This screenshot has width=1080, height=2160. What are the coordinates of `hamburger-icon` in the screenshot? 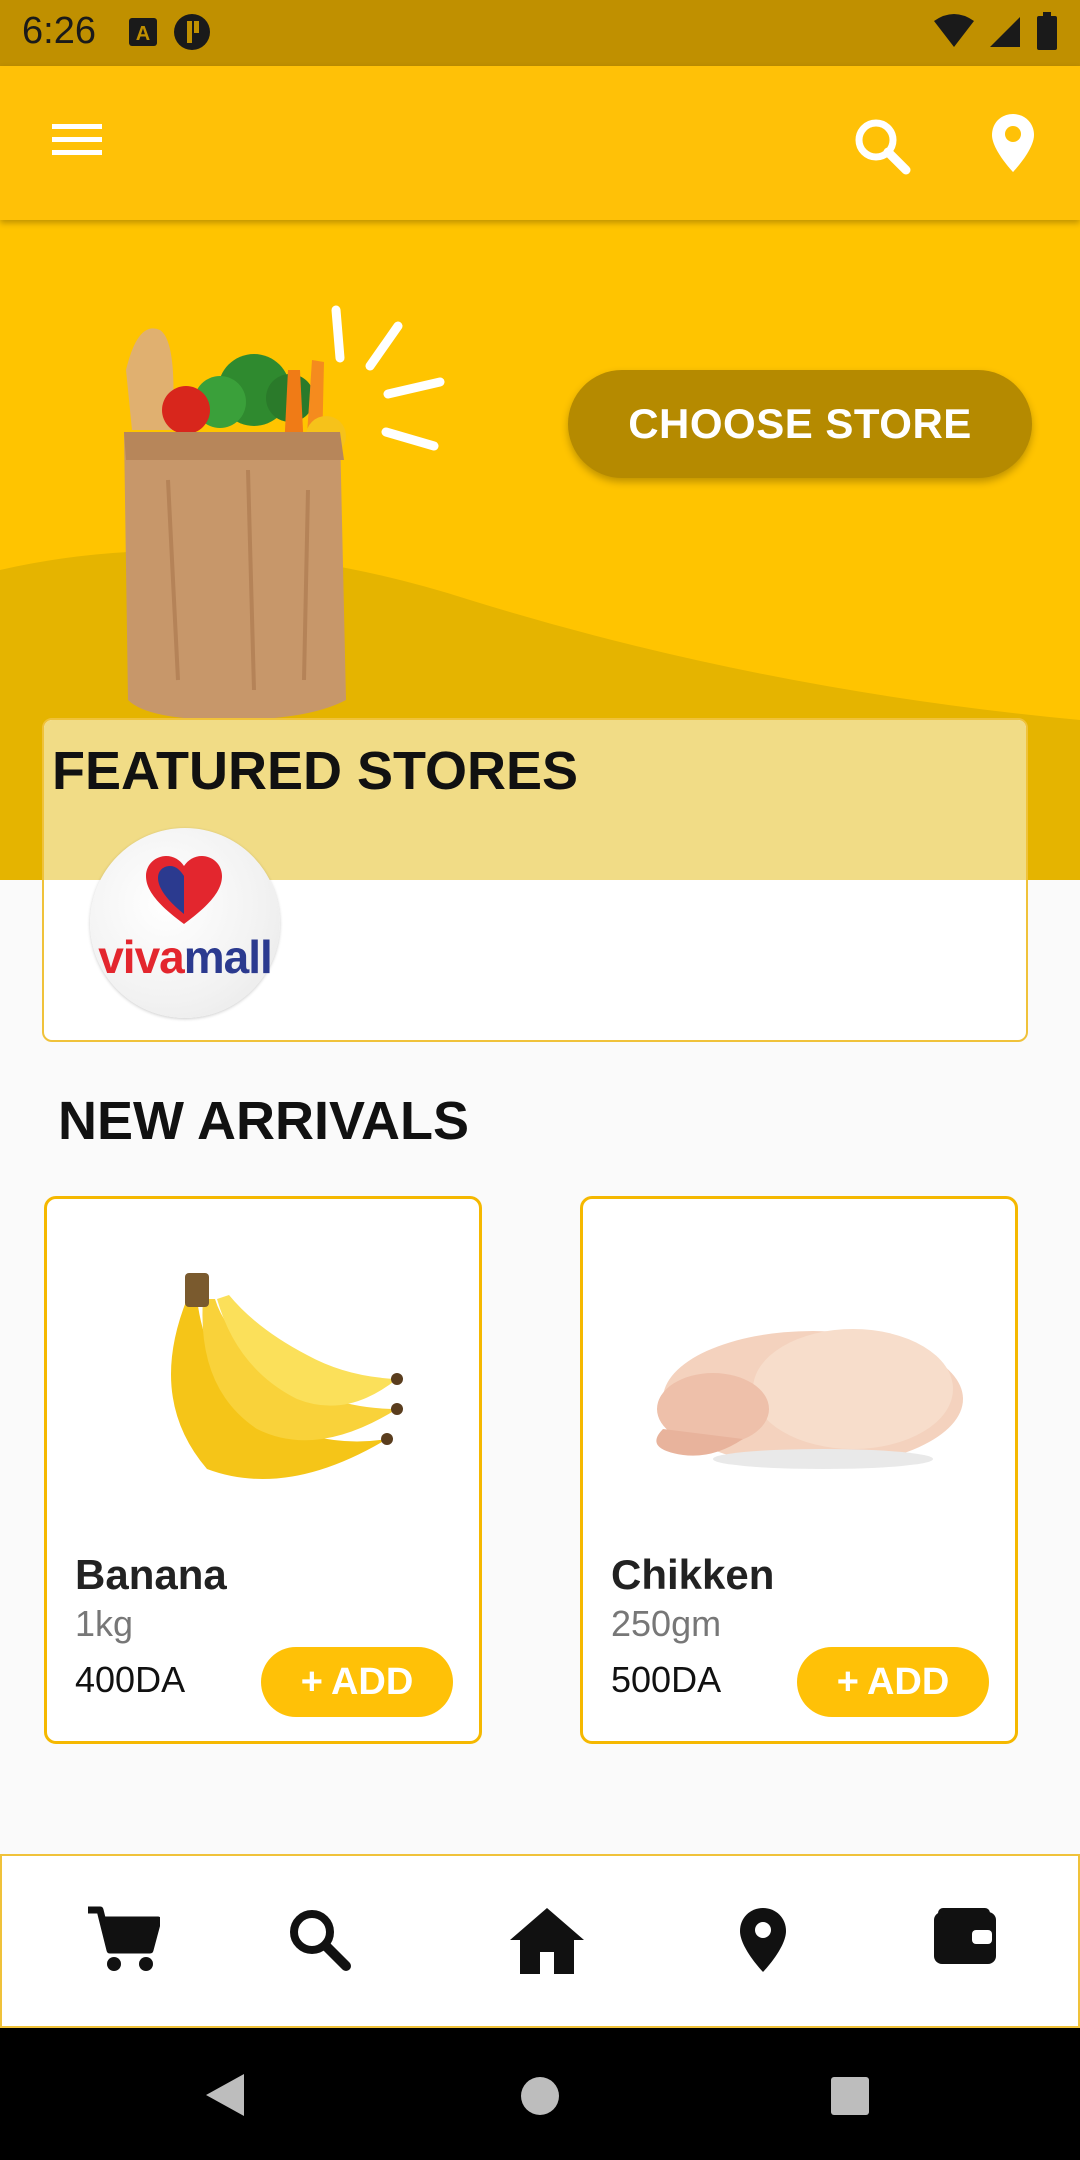 It's located at (77, 140).